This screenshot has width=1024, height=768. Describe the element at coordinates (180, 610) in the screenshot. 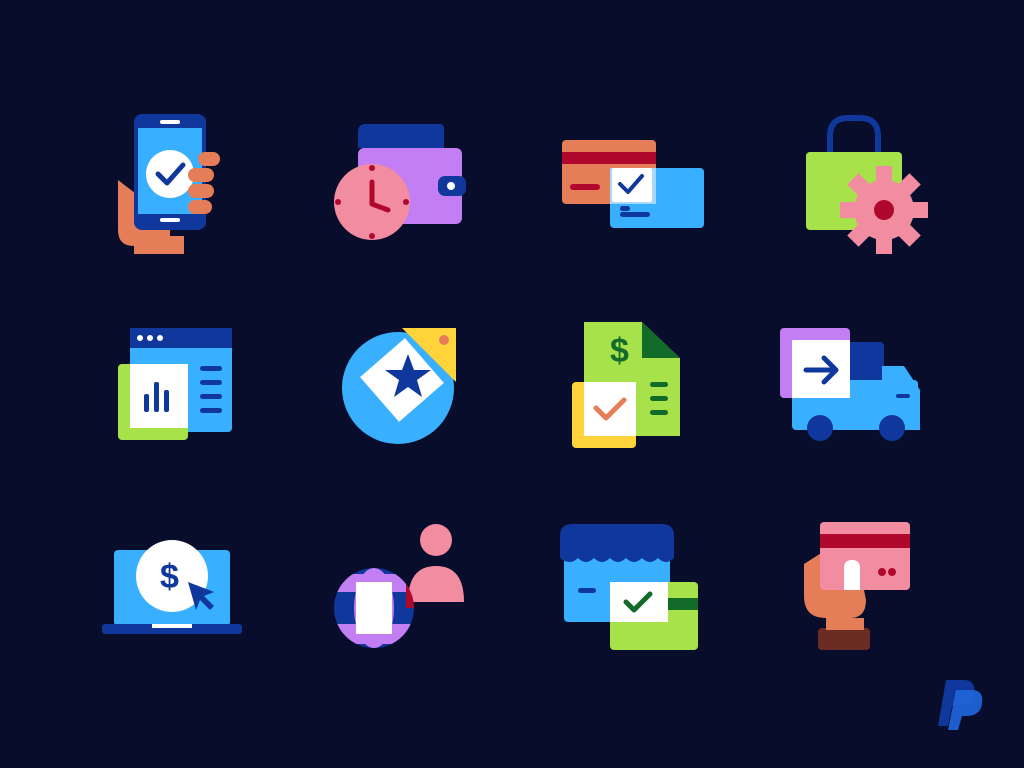

I see `laptop-payment-click-icon: $` at that location.